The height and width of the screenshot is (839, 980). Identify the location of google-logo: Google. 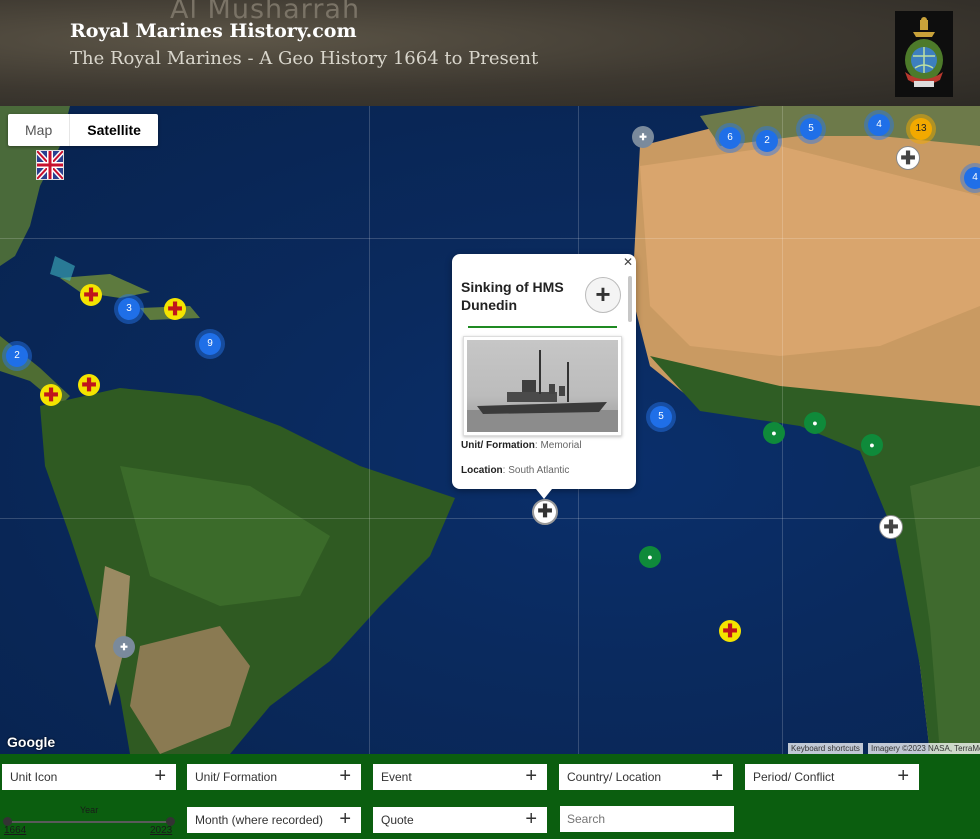
(31, 742).